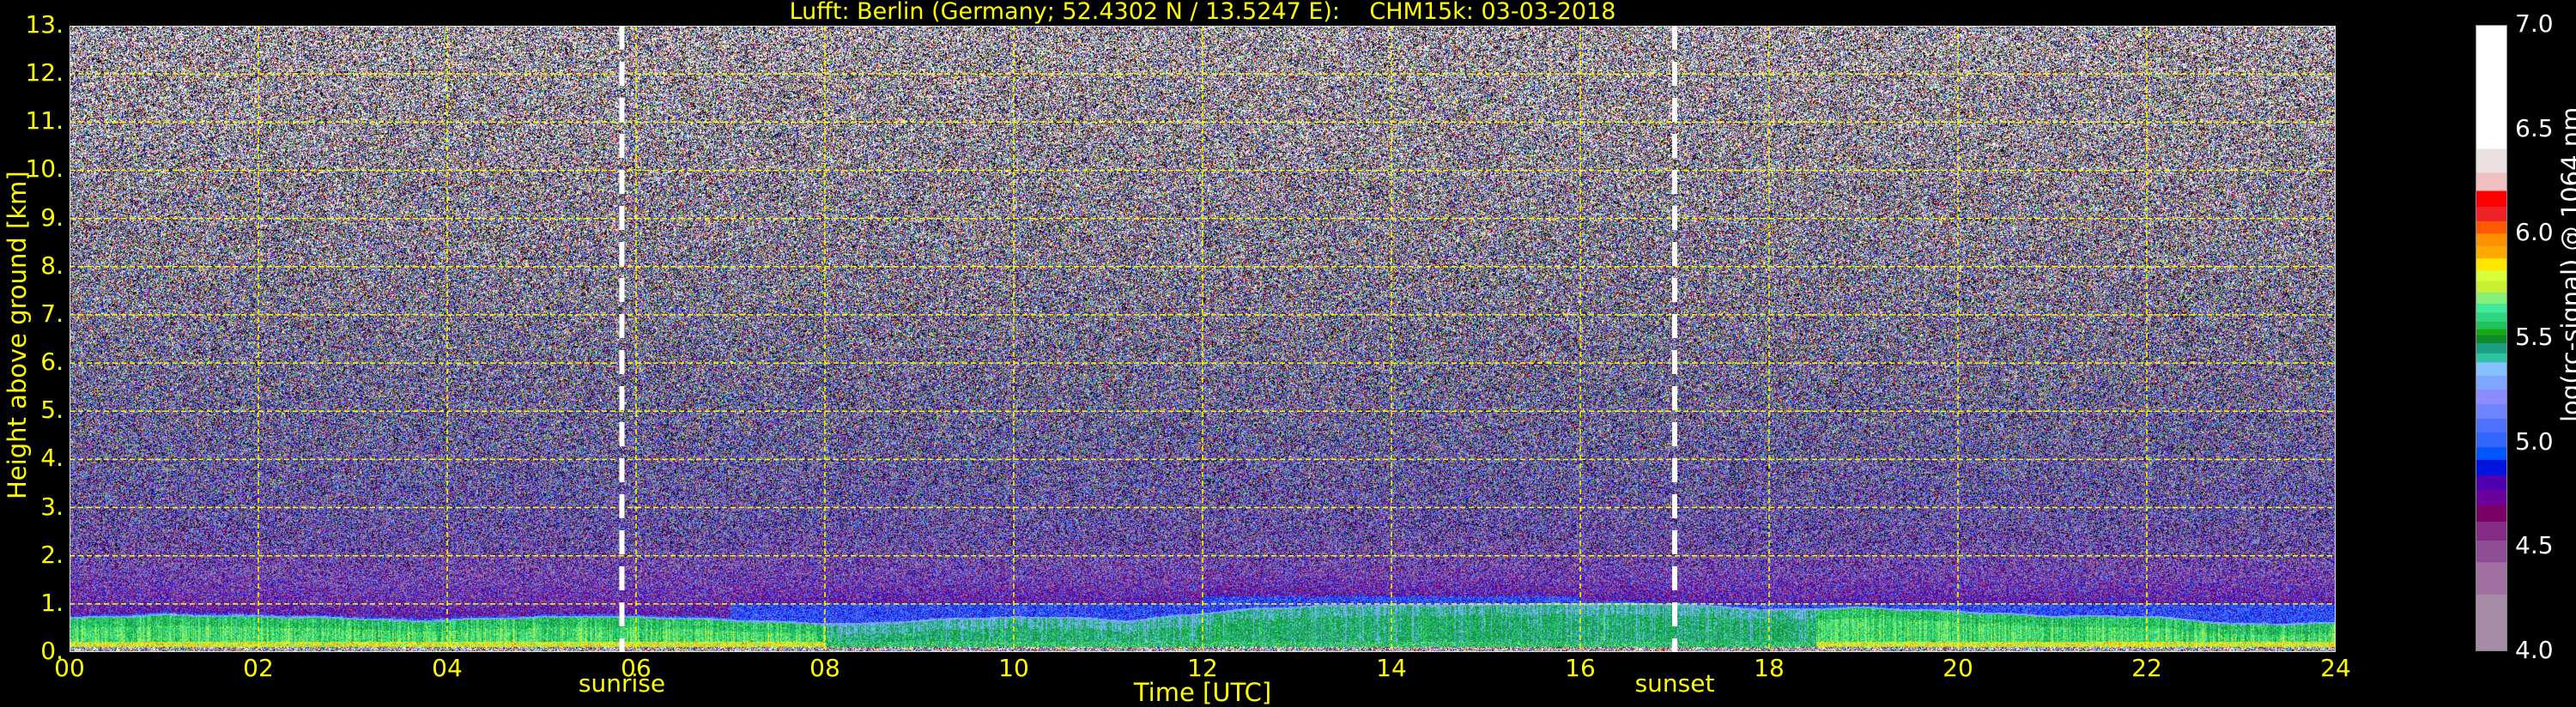  I want to click on x-tick-label: 10, so click(1013, 668).